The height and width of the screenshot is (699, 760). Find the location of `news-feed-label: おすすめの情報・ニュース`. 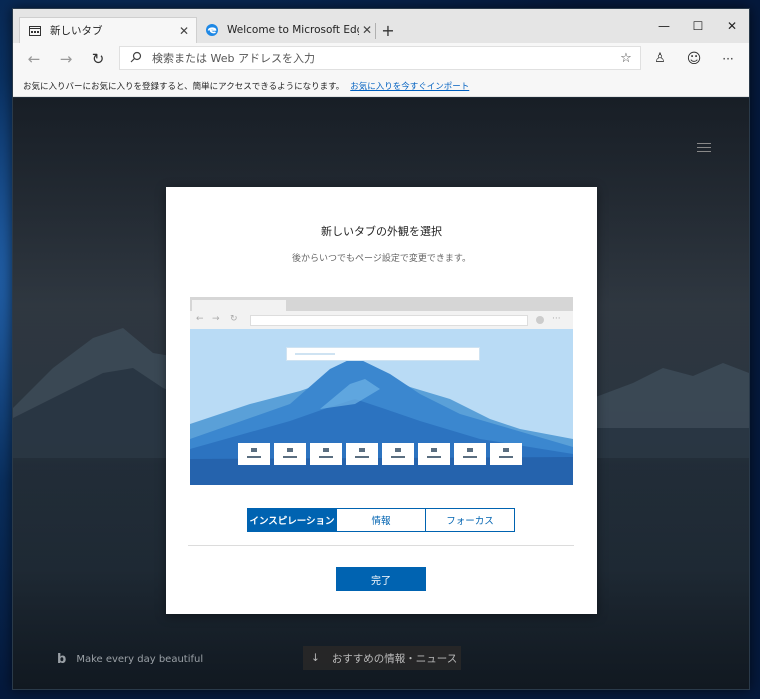

news-feed-label: おすすめの情報・ニュース is located at coordinates (394, 658).